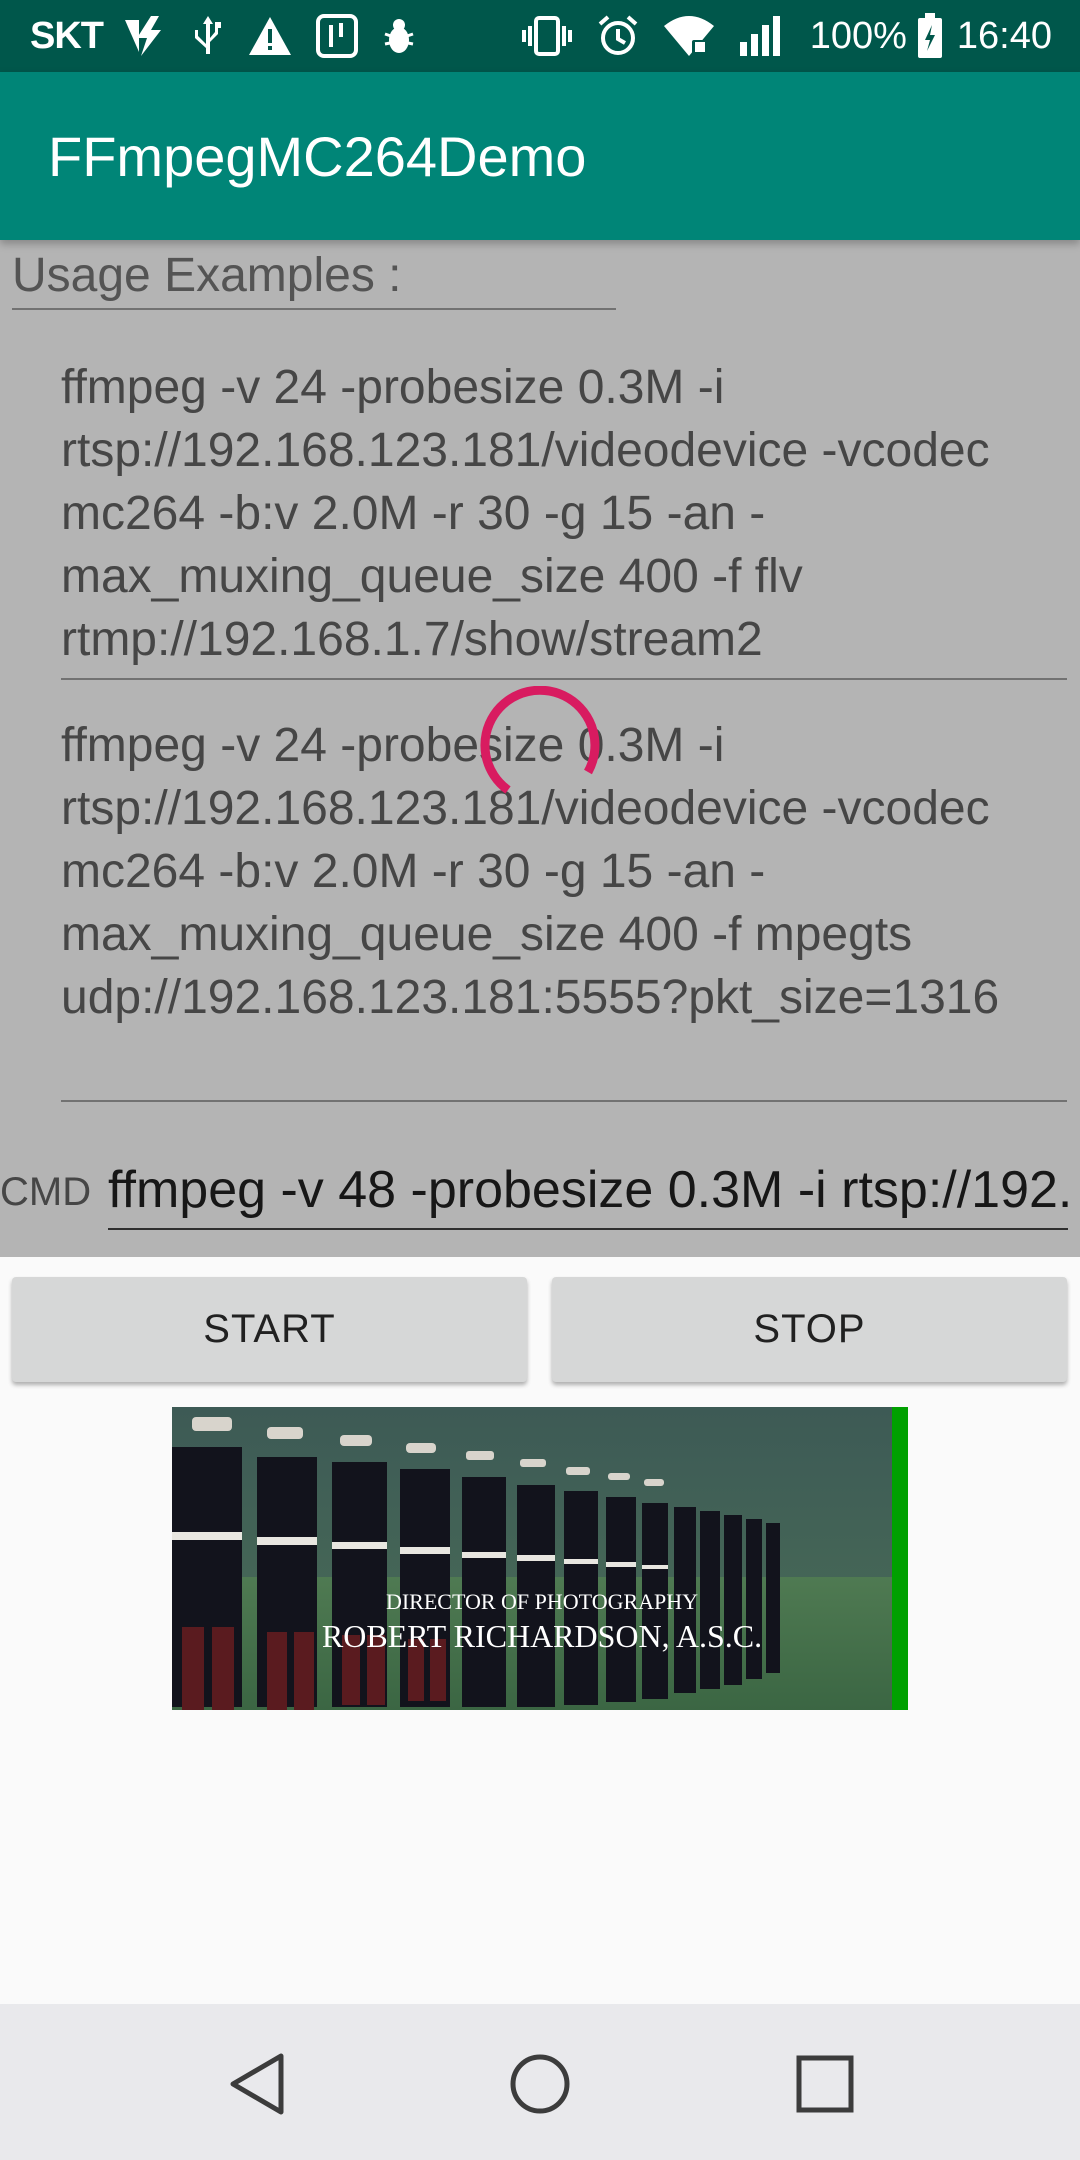 This screenshot has width=1080, height=2160. Describe the element at coordinates (67, 35) in the screenshot. I see `carrier-label: SKT` at that location.